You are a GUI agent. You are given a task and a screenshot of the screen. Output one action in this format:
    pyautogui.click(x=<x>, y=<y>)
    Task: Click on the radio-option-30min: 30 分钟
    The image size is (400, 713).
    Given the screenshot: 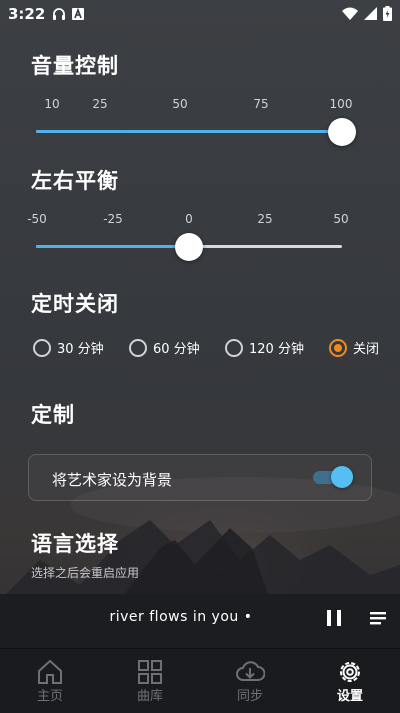 What is the action you would take?
    pyautogui.click(x=68, y=347)
    